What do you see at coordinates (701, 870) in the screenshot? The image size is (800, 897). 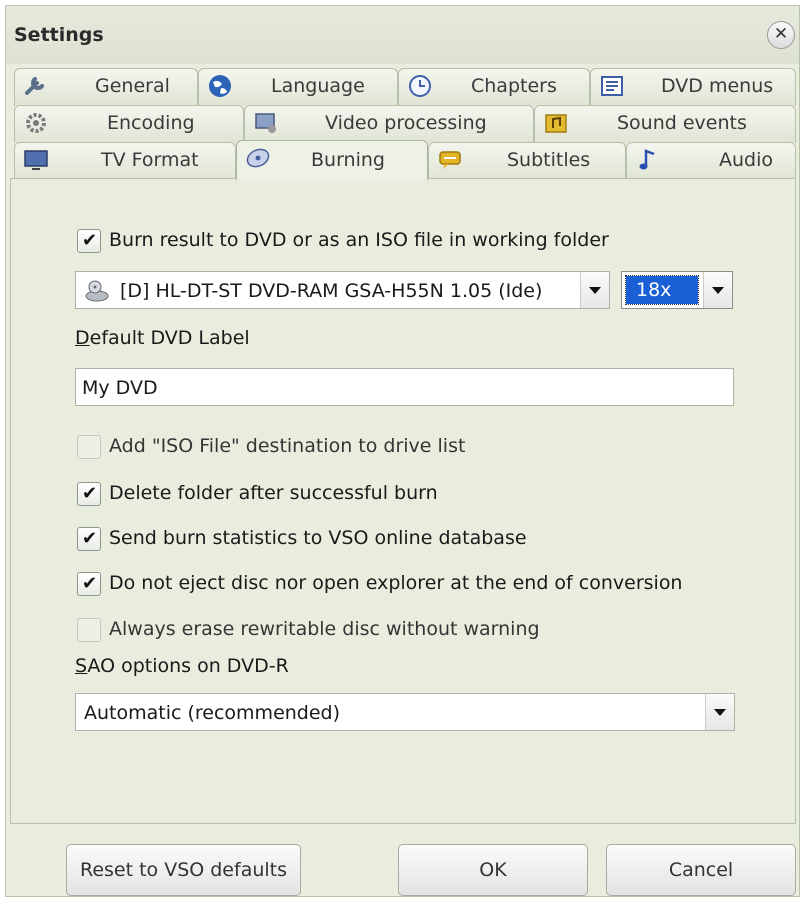 I see `cancel-button: Cancel` at bounding box center [701, 870].